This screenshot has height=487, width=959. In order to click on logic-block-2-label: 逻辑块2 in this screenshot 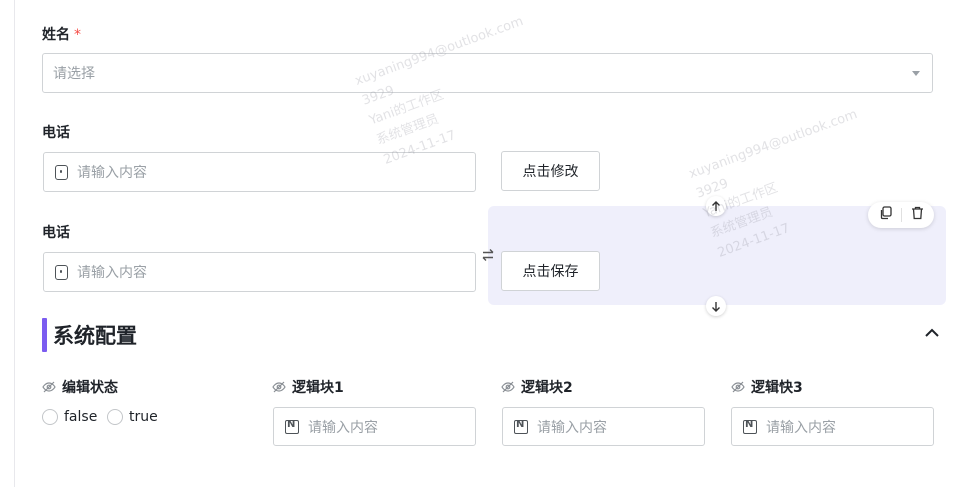, I will do `click(537, 387)`.